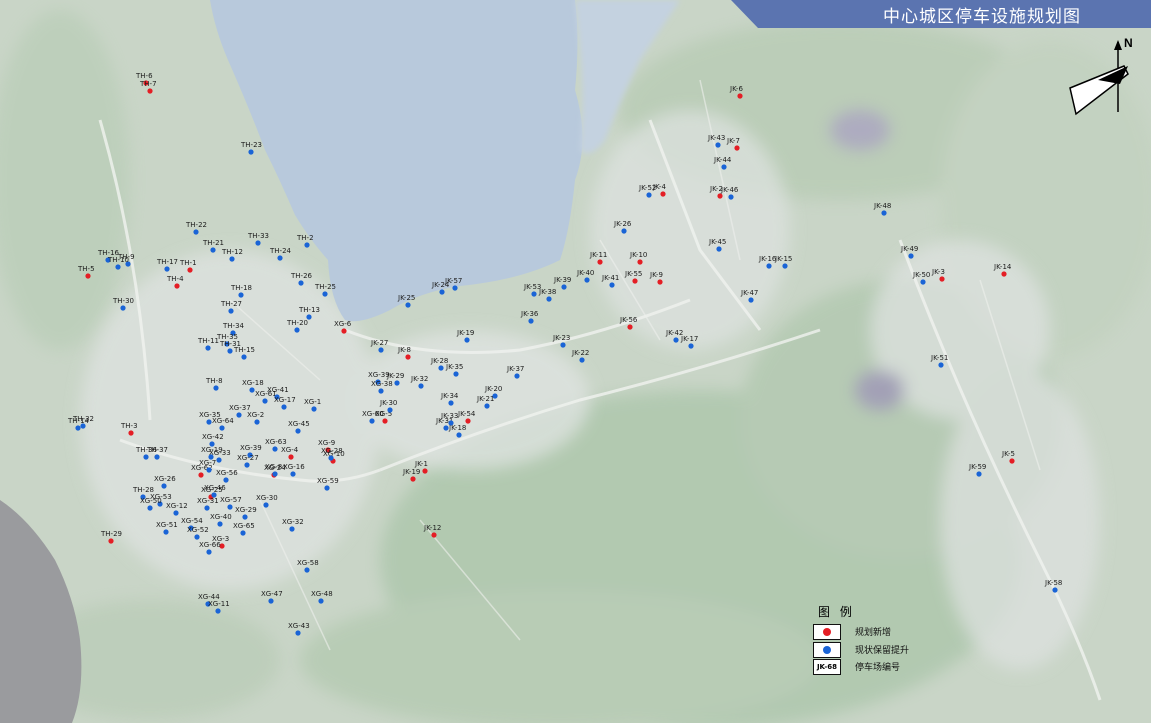 Image resolution: width=1151 pixels, height=723 pixels. Describe the element at coordinates (309, 313) in the screenshot. I see `parking-marker-existing: TH-13` at that location.